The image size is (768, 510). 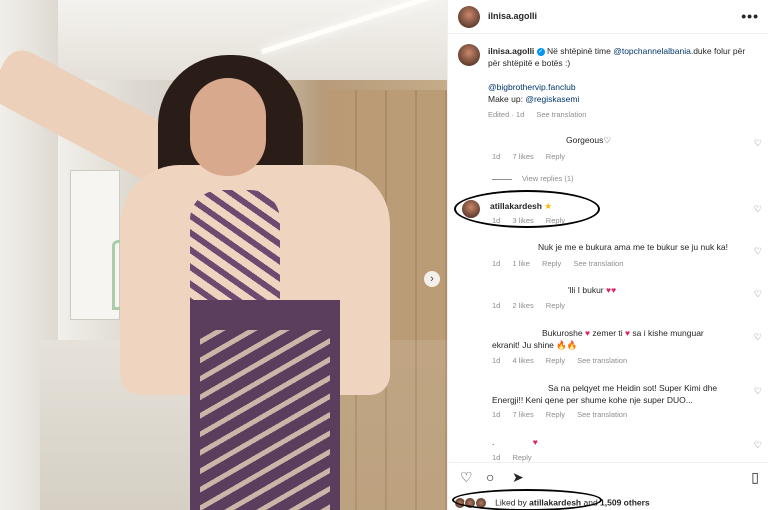 What do you see at coordinates (561, 114) in the screenshot?
I see `caption-see-translation: See translation` at bounding box center [561, 114].